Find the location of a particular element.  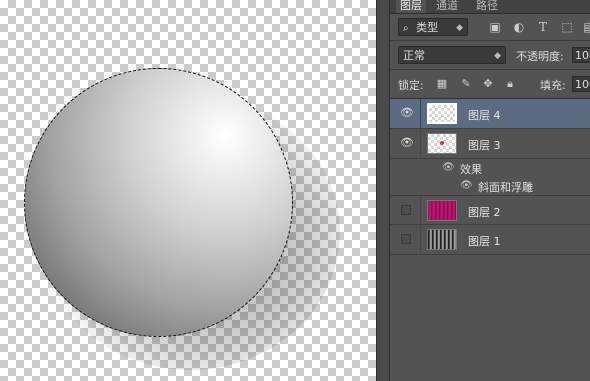

bevel-effect-row: 👁︎ 斜面和浮雕 is located at coordinates (490, 186).